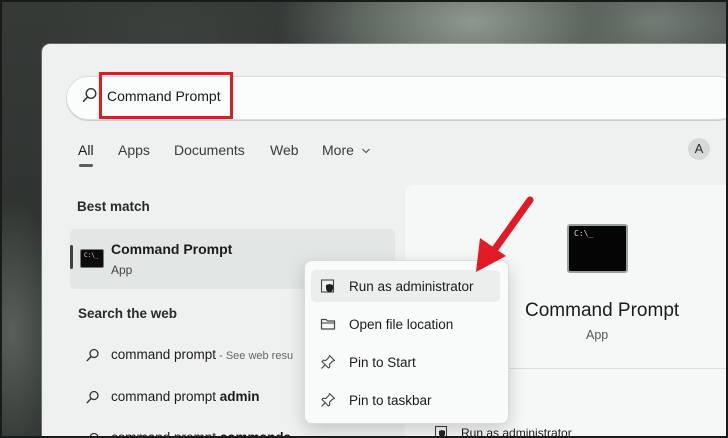 This screenshot has height=438, width=728. Describe the element at coordinates (390, 400) in the screenshot. I see `menu-item-label: Pin to taskbar` at that location.